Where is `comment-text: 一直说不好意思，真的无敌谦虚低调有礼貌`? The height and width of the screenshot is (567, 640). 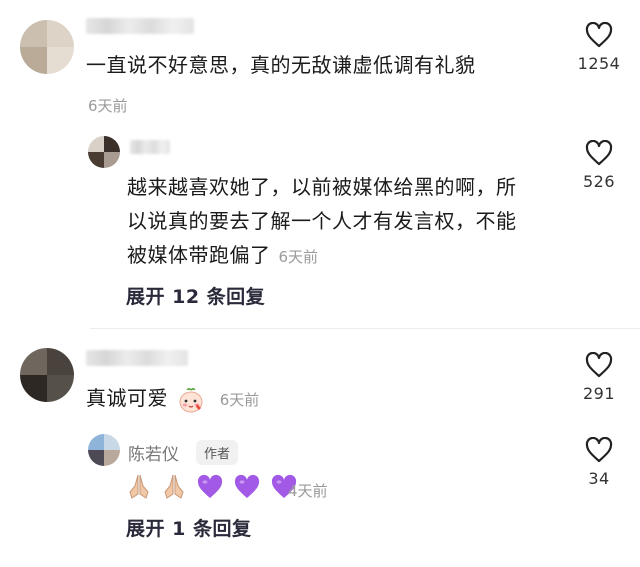 comment-text: 一直说不好意思，真的无敌谦虚低调有礼貌 is located at coordinates (281, 65).